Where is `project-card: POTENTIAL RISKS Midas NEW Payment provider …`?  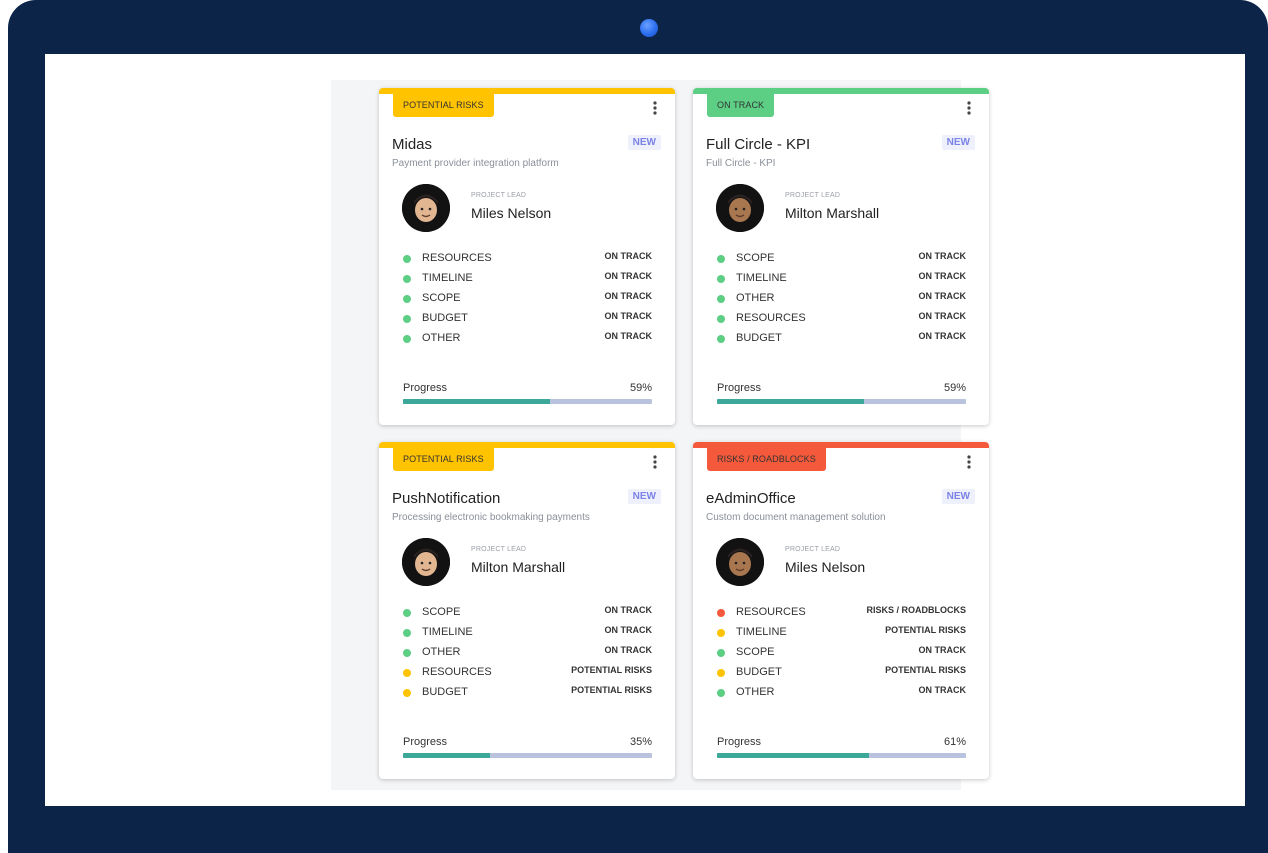
project-card: POTENTIAL RISKS Midas NEW Payment provider … is located at coordinates (527, 256).